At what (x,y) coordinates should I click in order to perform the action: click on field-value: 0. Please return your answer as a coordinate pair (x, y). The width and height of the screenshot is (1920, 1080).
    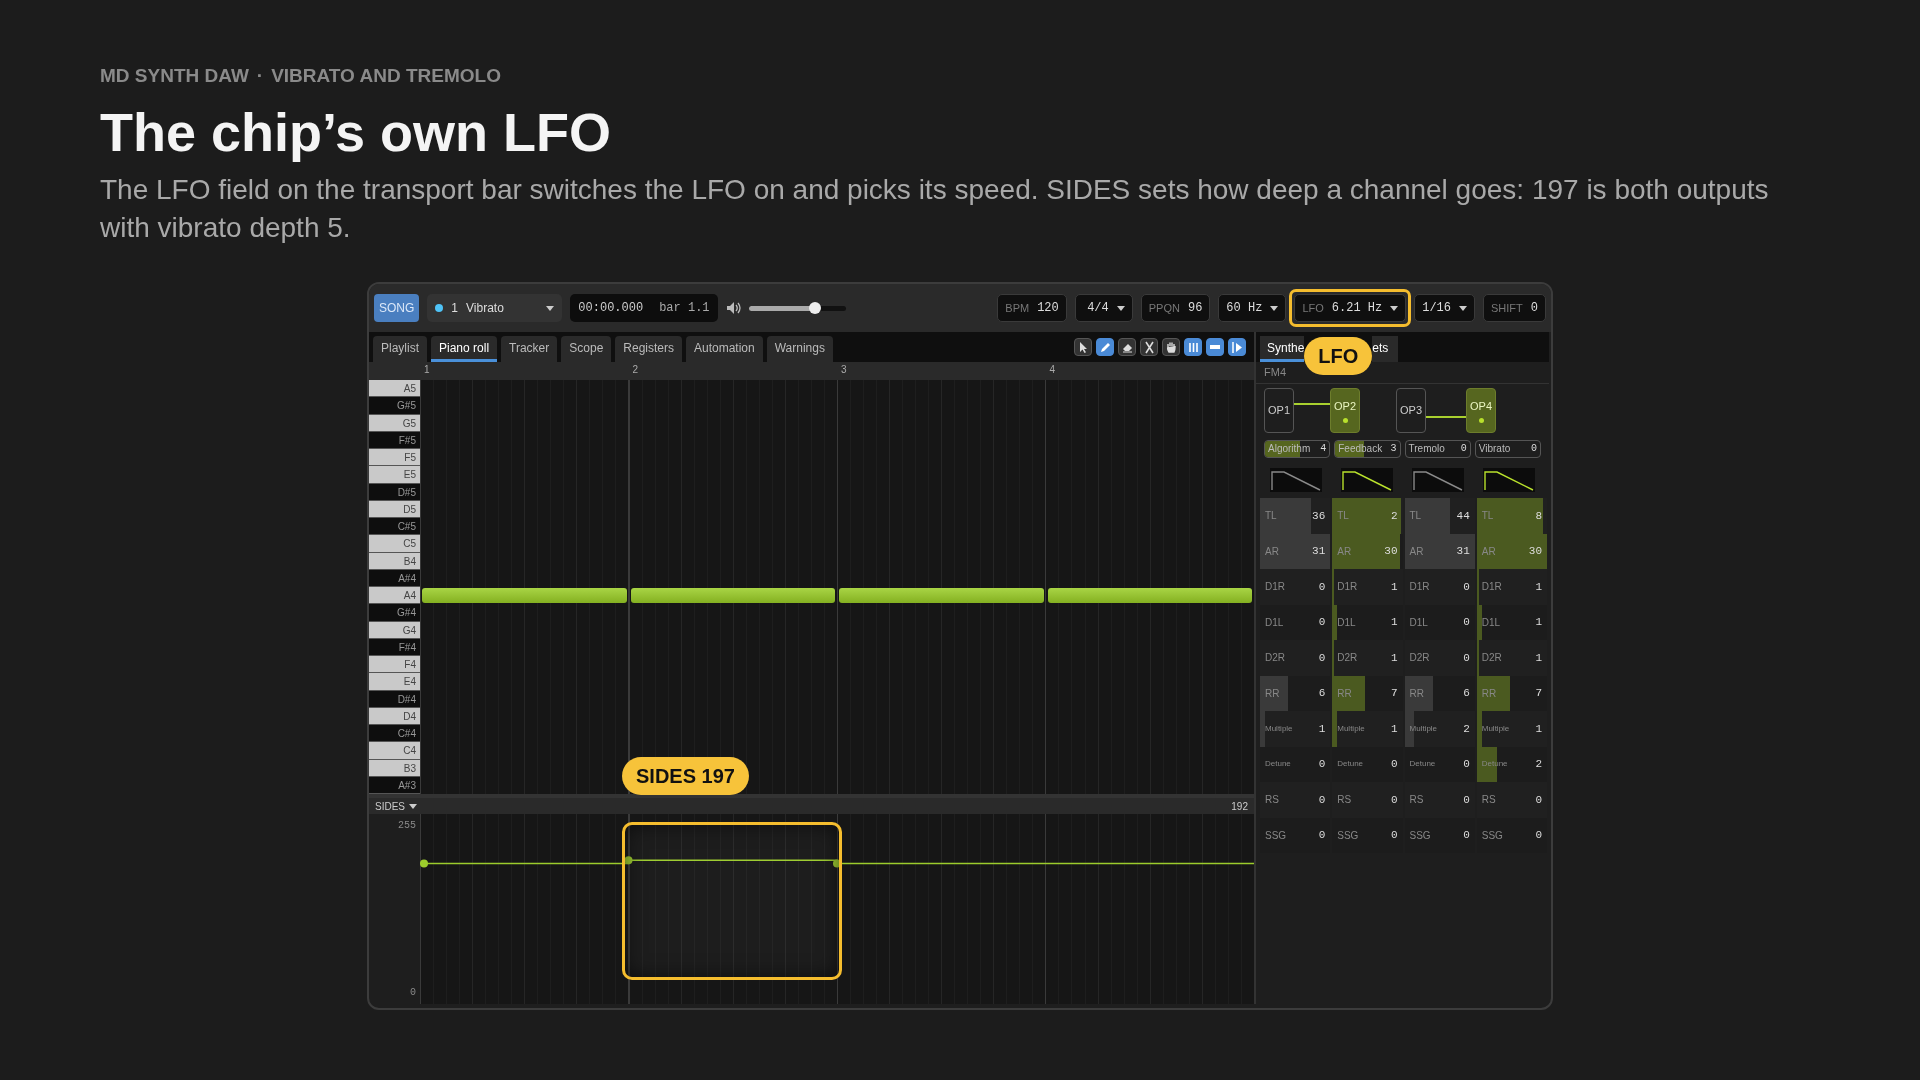
    Looking at the image, I should click on (1534, 308).